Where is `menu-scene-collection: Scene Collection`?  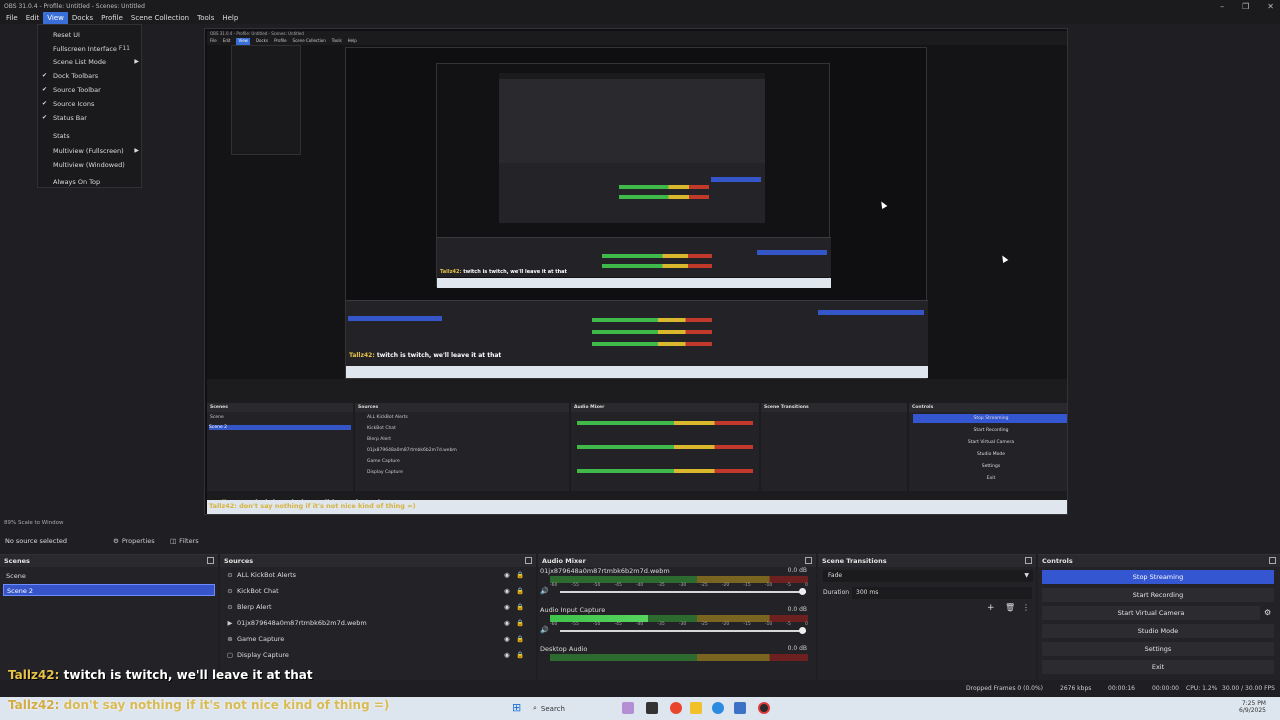
menu-scene-collection: Scene Collection is located at coordinates (160, 18).